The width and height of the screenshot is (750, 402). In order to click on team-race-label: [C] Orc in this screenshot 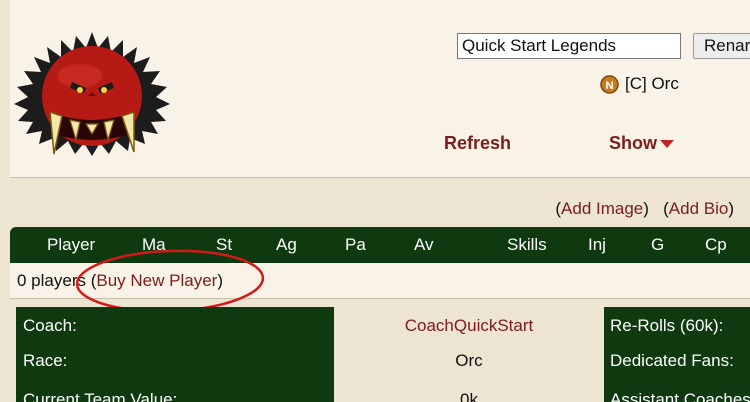, I will do `click(652, 83)`.